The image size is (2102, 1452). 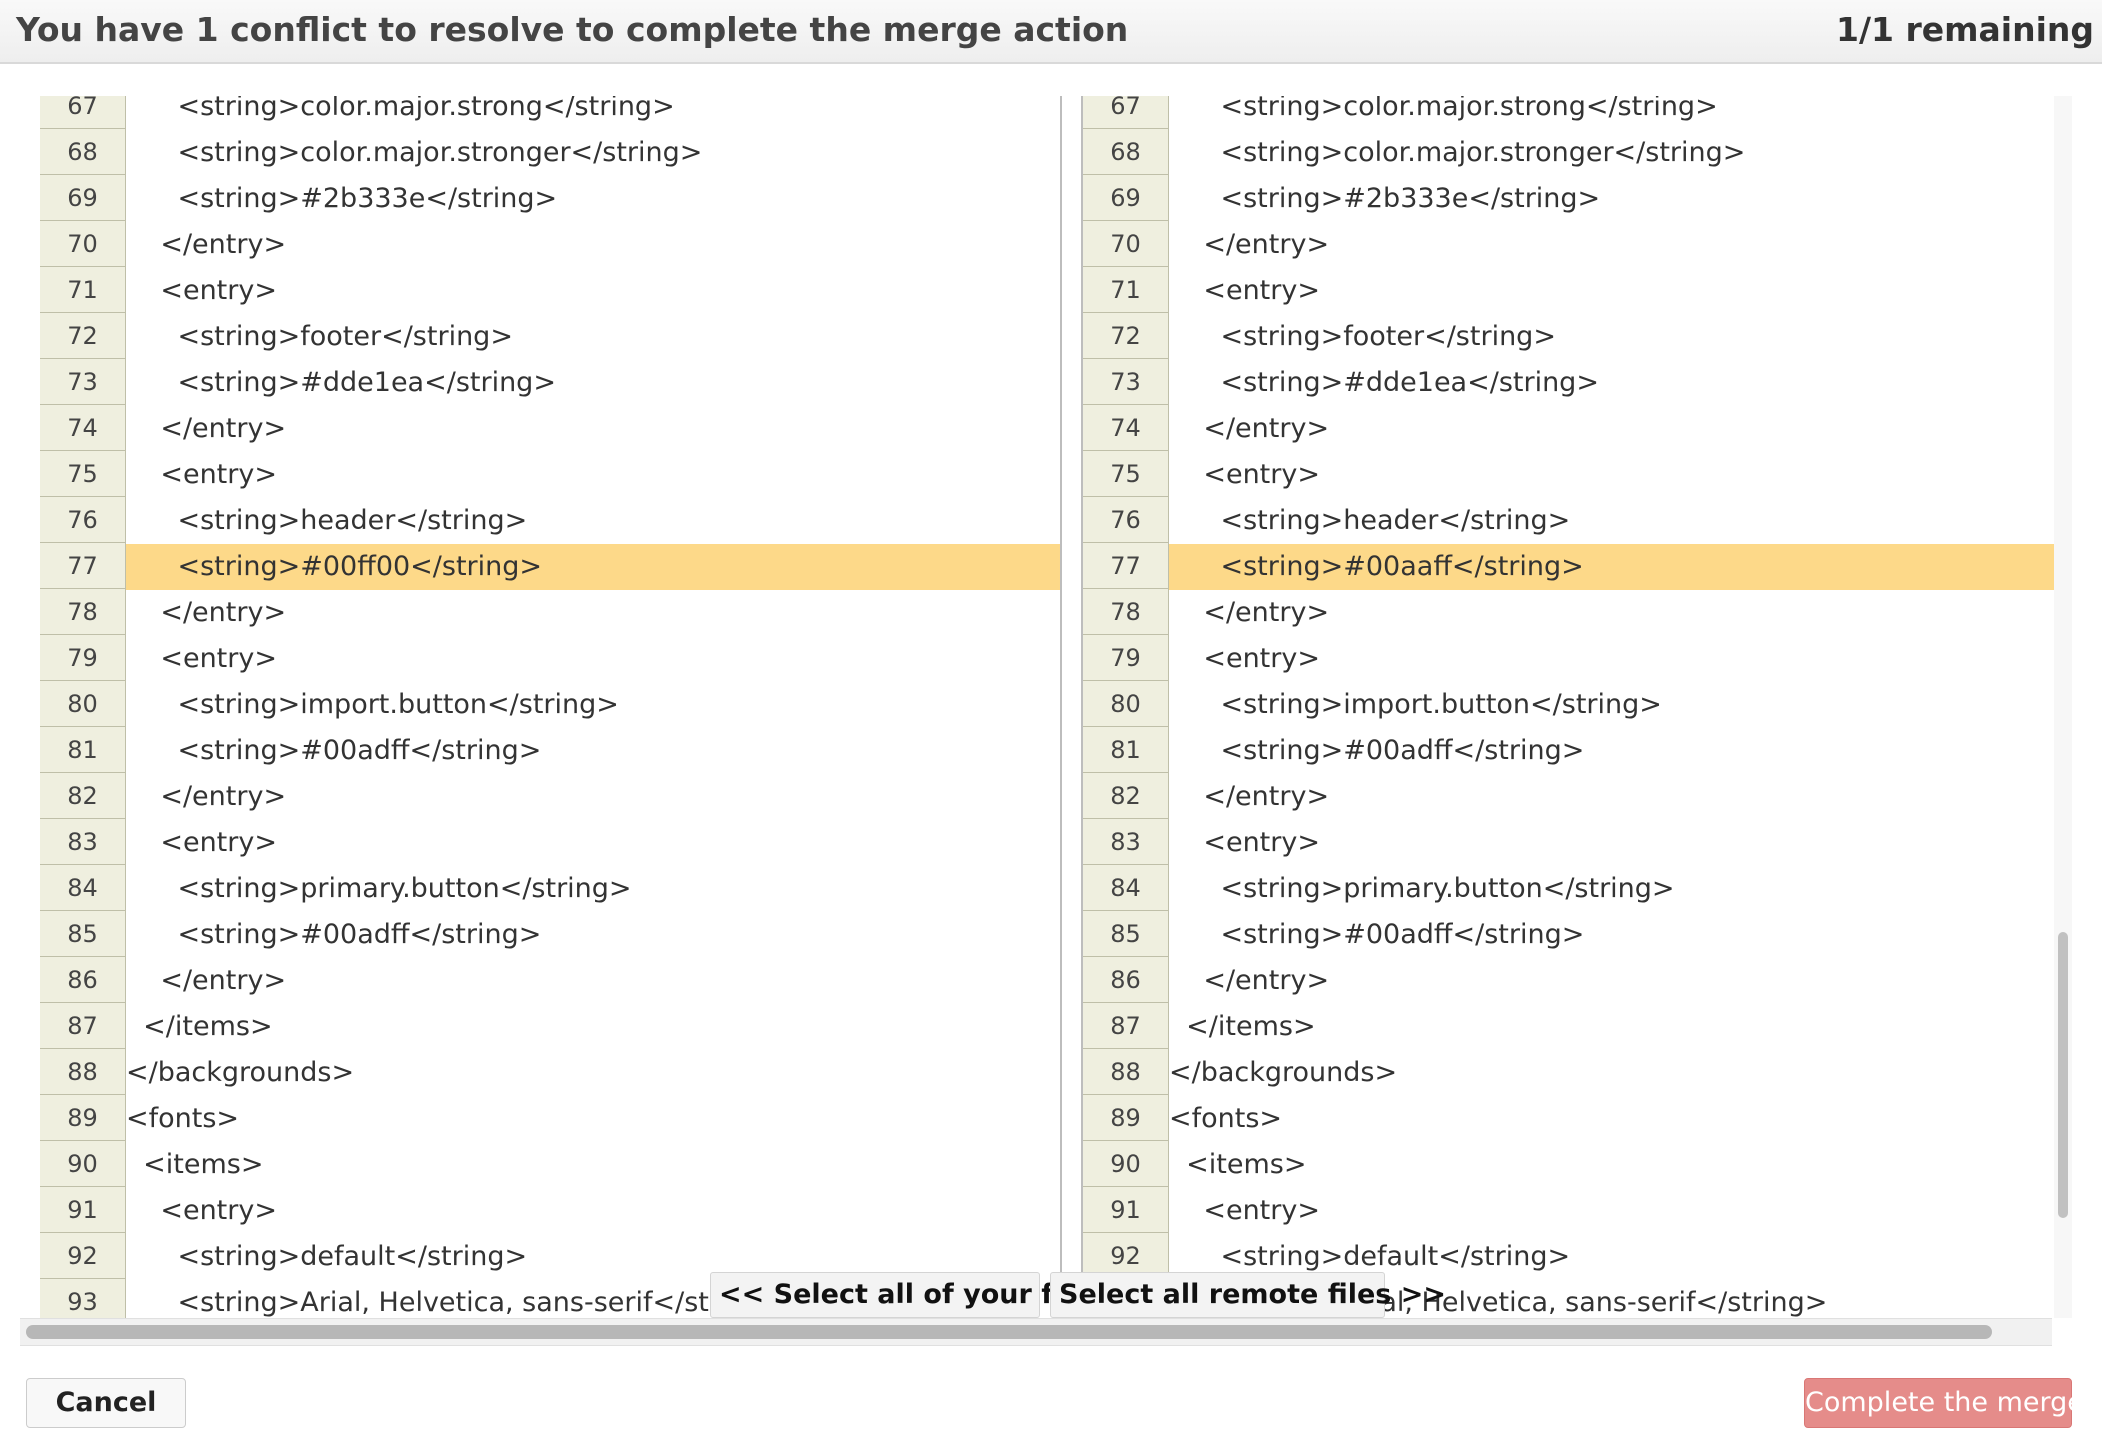 What do you see at coordinates (82, 520) in the screenshot?
I see `line-number: 76` at bounding box center [82, 520].